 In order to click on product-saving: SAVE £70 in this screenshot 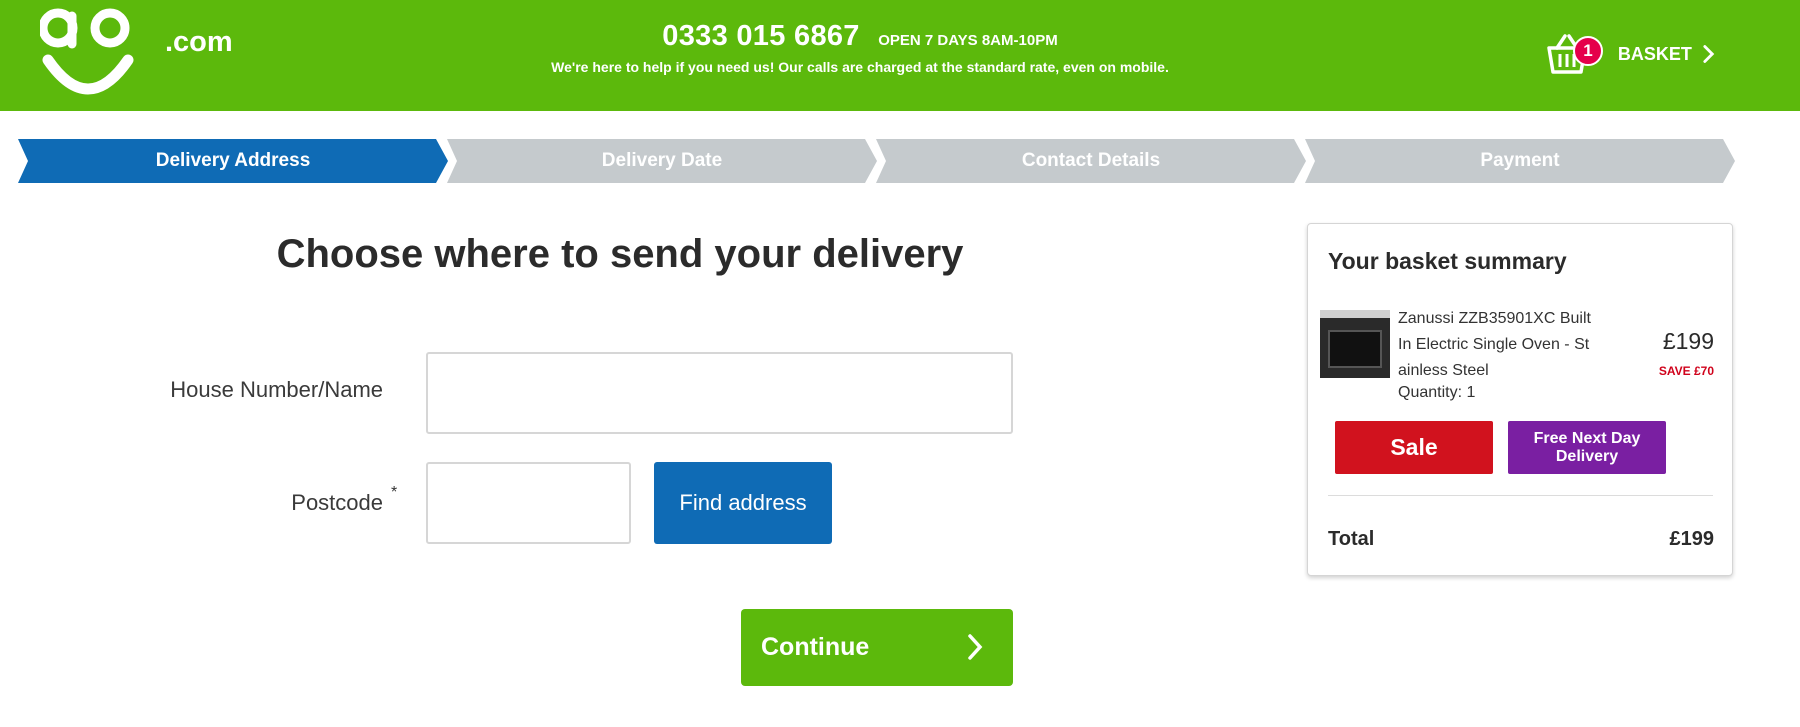, I will do `click(1686, 371)`.